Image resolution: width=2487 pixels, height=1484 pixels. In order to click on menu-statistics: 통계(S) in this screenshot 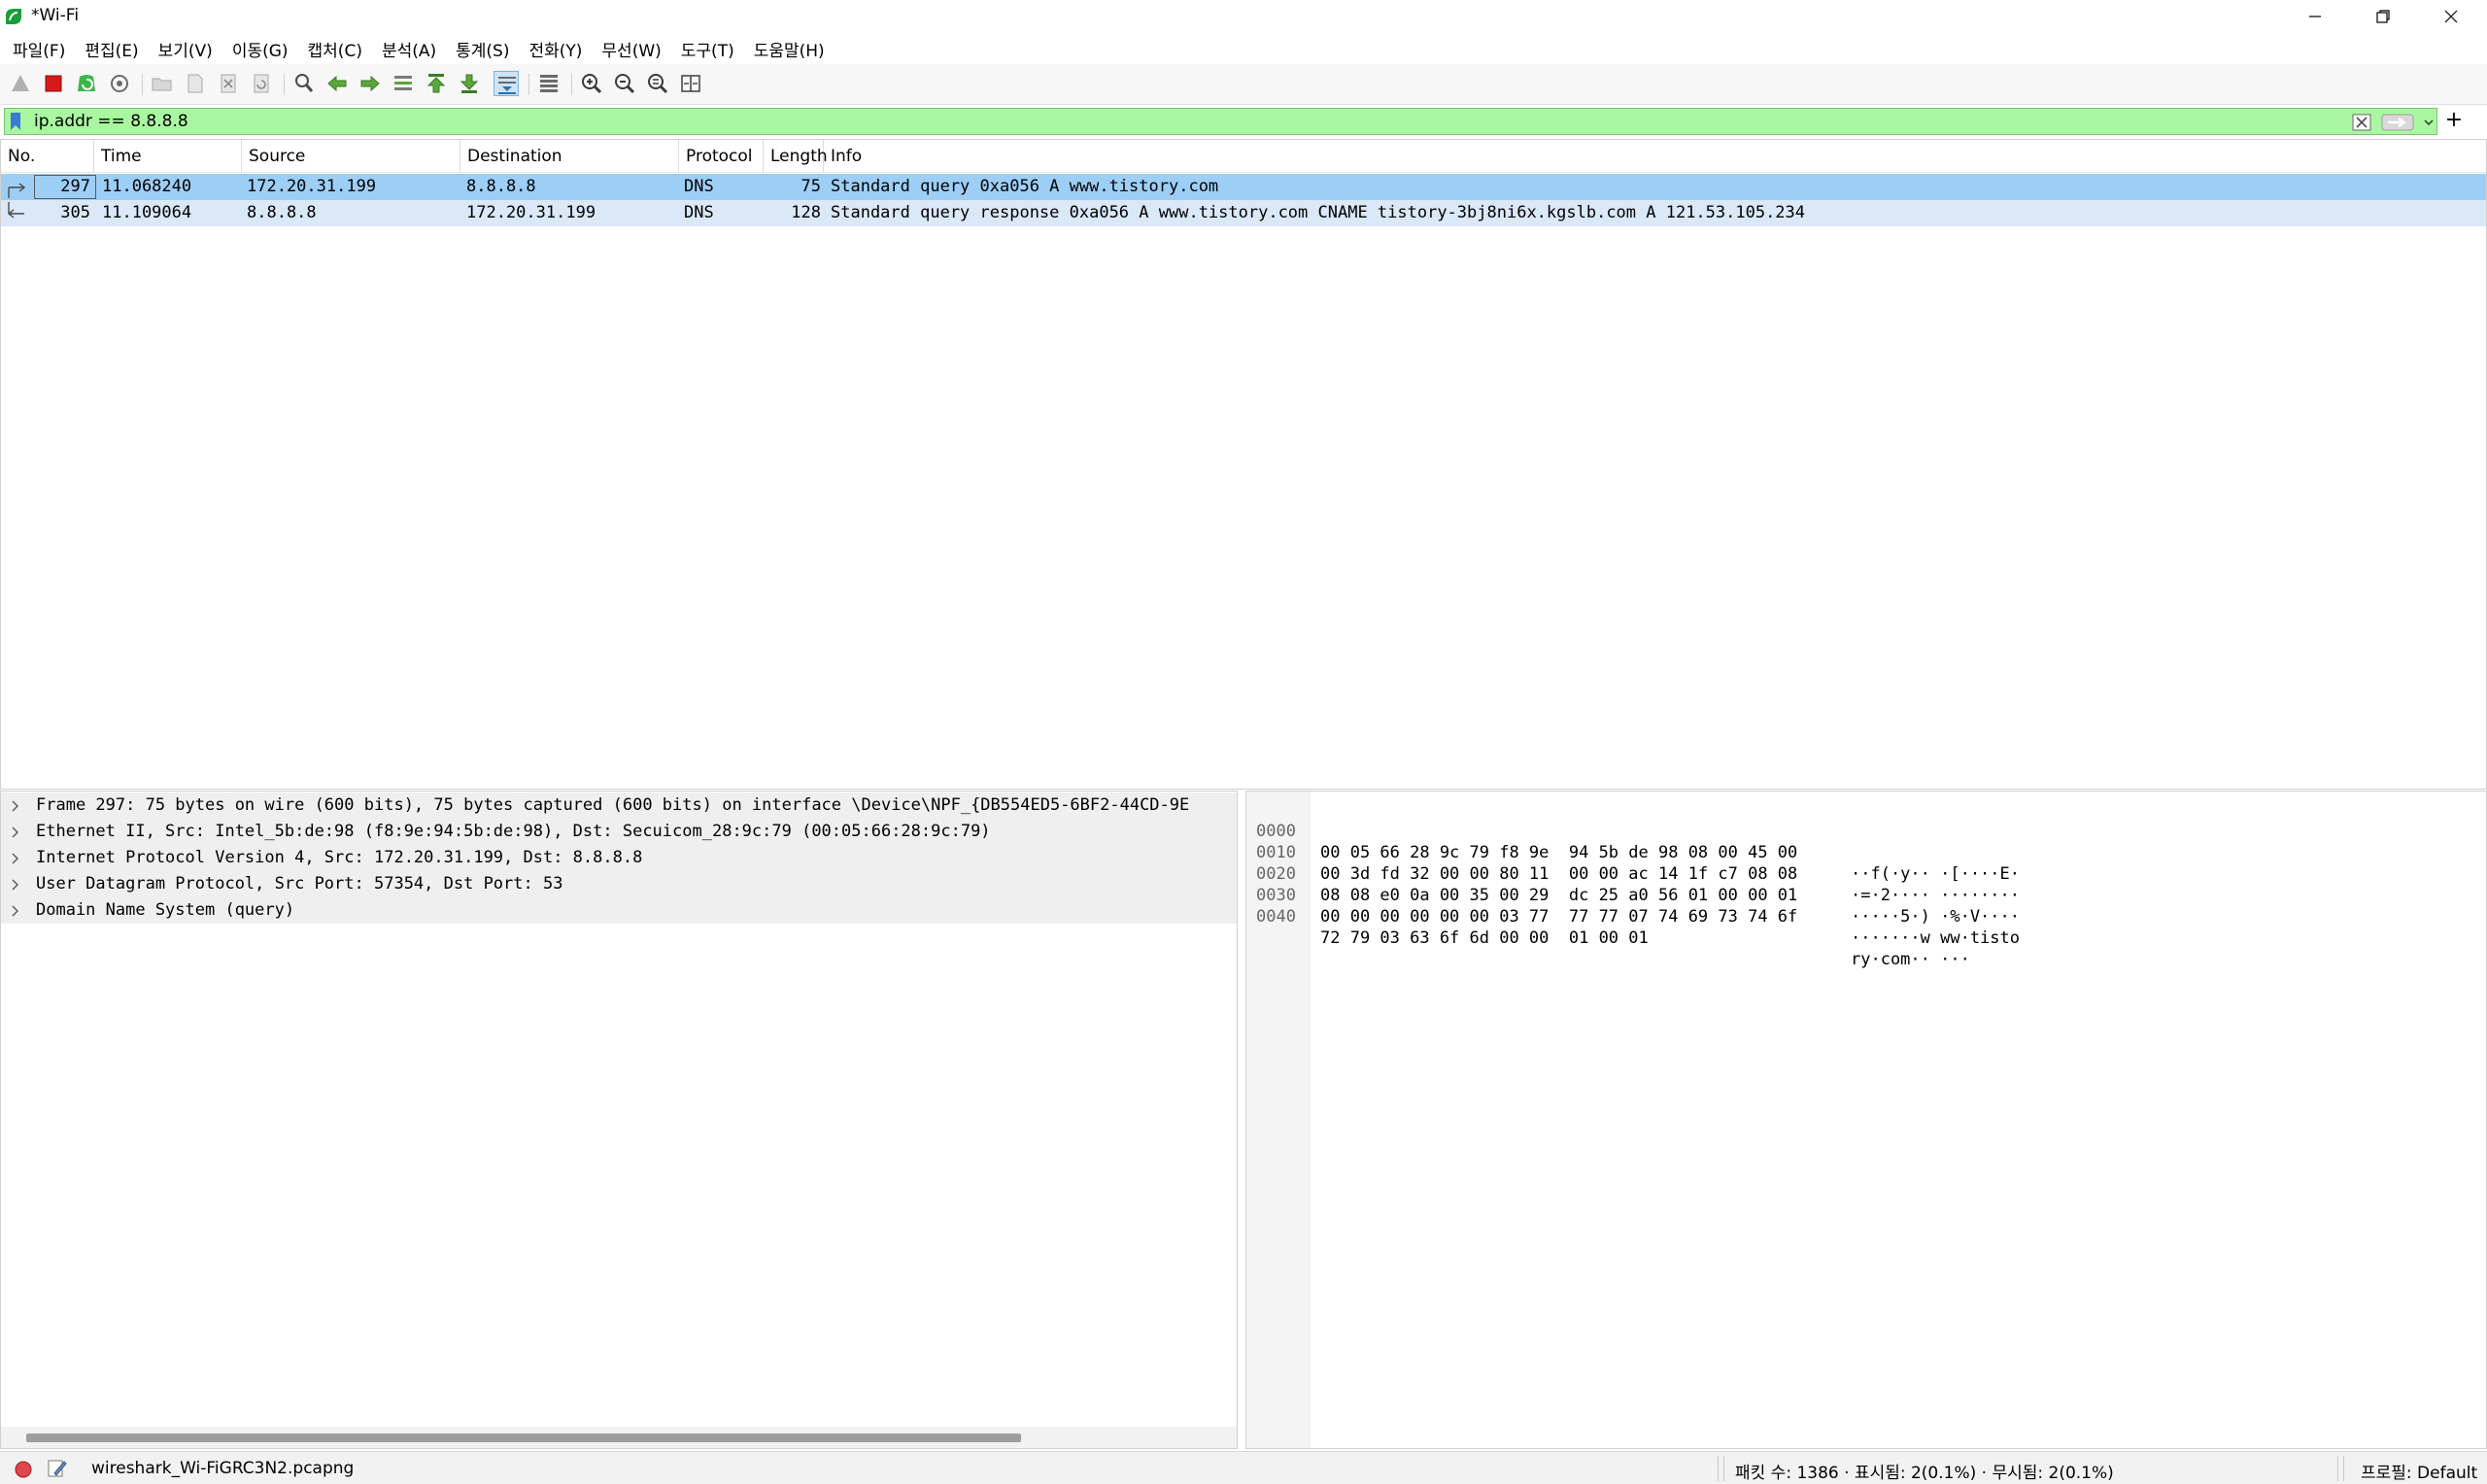, I will do `click(485, 49)`.